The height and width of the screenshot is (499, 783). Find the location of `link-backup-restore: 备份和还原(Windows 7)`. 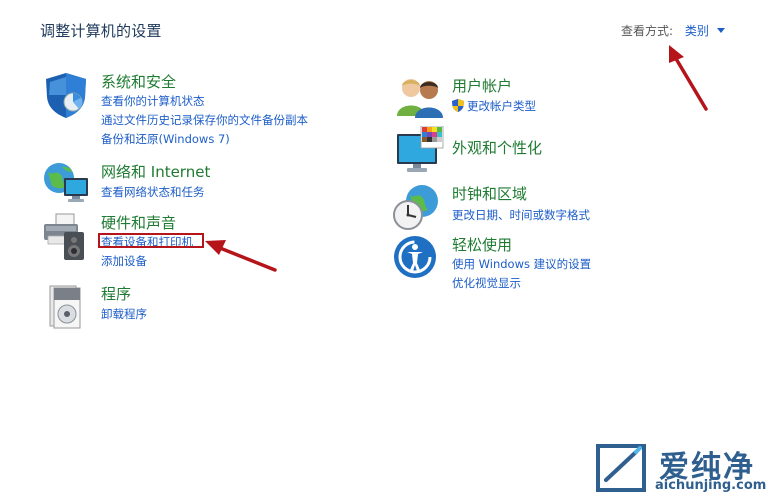

link-backup-restore: 备份和还原(Windows 7) is located at coordinates (165, 139).